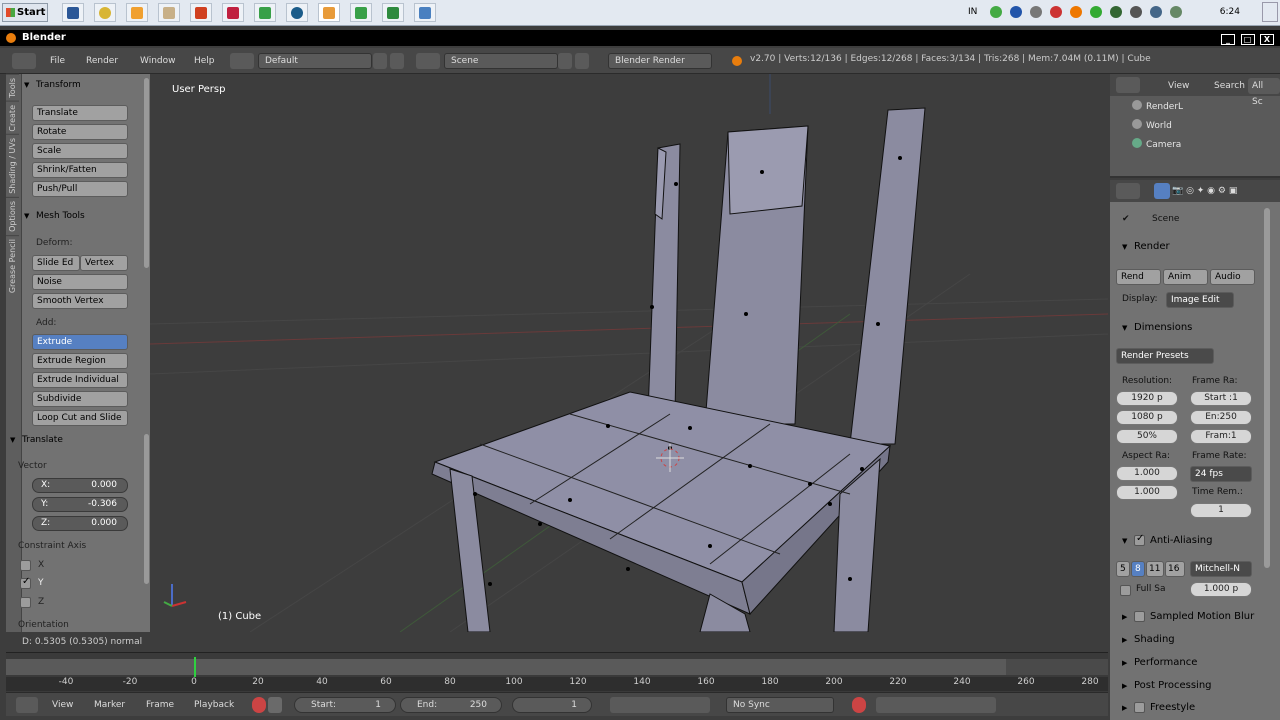 This screenshot has height=720, width=1280. I want to click on close-button: X, so click(1267, 39).